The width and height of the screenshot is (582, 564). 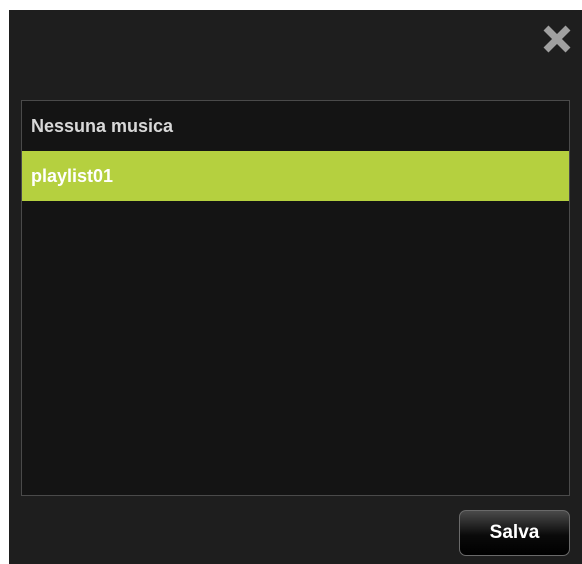 I want to click on list-item-nessuna-musica: Nessuna musica, so click(x=295, y=126).